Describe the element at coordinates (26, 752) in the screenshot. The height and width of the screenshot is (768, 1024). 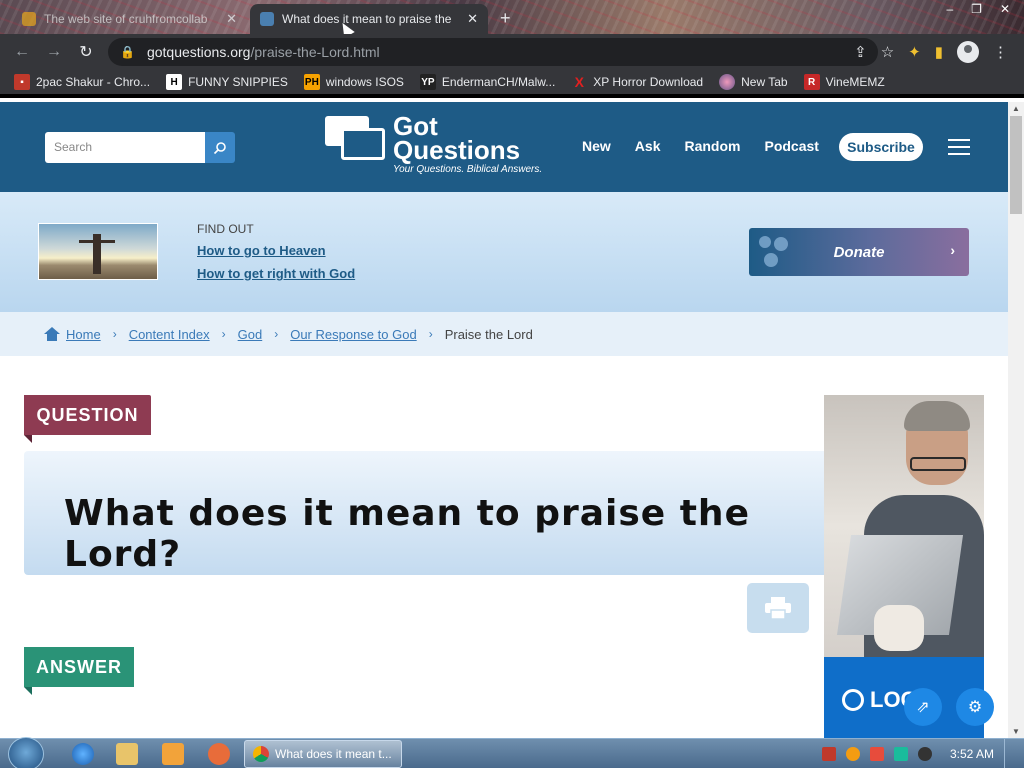
I see `start-button` at that location.